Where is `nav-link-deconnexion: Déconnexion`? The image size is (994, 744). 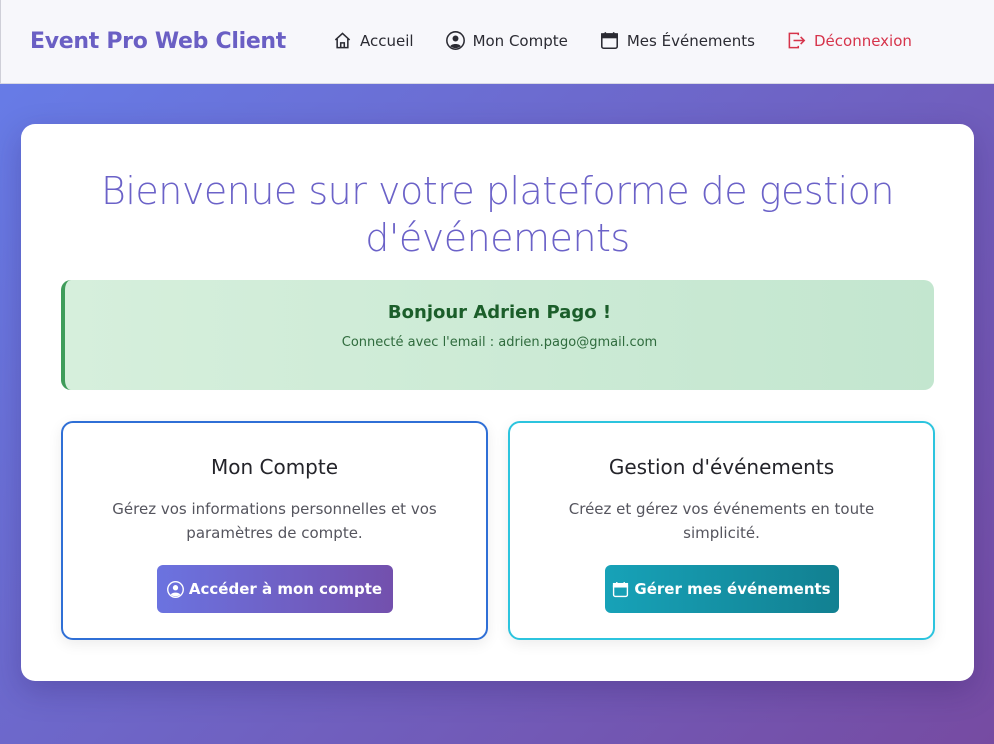
nav-link-deconnexion: Déconnexion is located at coordinates (849, 40).